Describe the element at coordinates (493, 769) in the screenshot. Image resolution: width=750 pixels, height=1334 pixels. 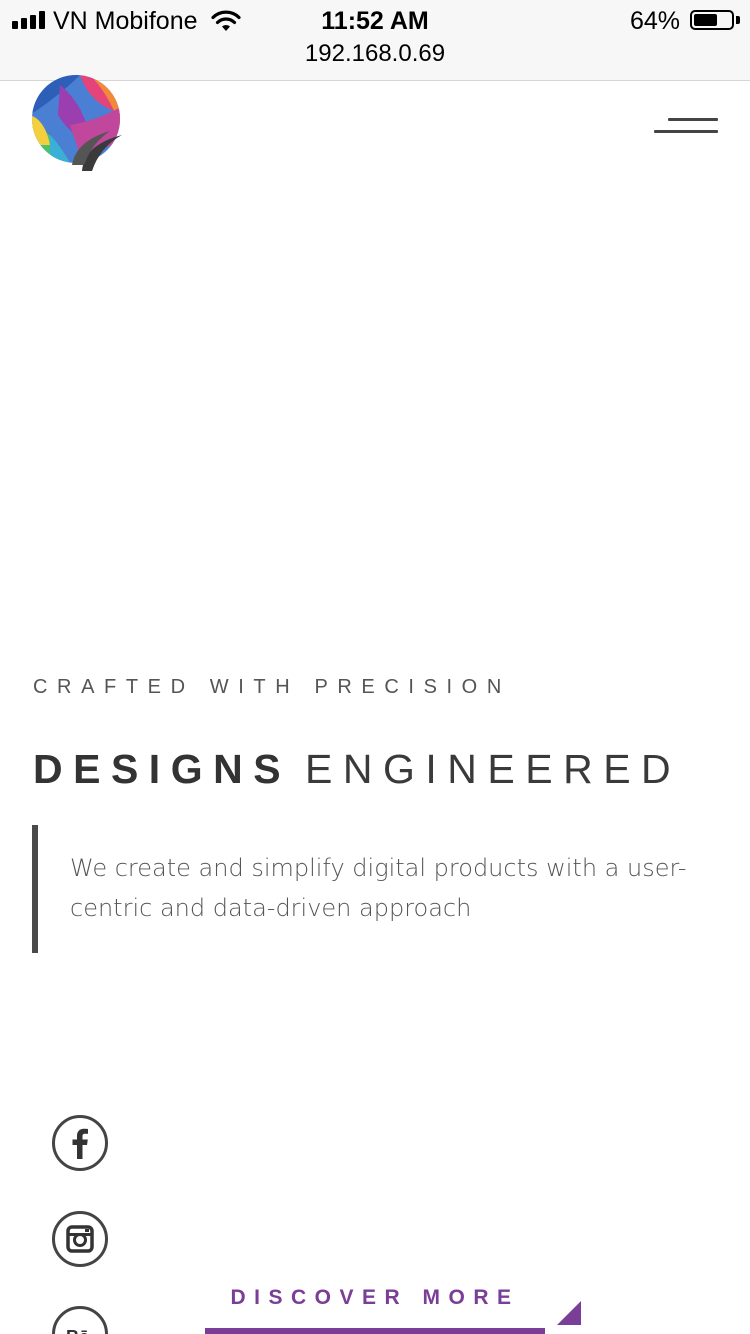
I see `headline-light: ENGINEERED` at that location.